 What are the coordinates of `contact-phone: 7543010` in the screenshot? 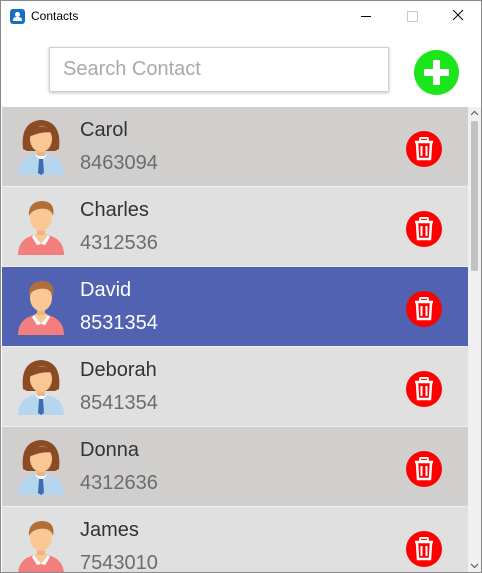 It's located at (119, 562).